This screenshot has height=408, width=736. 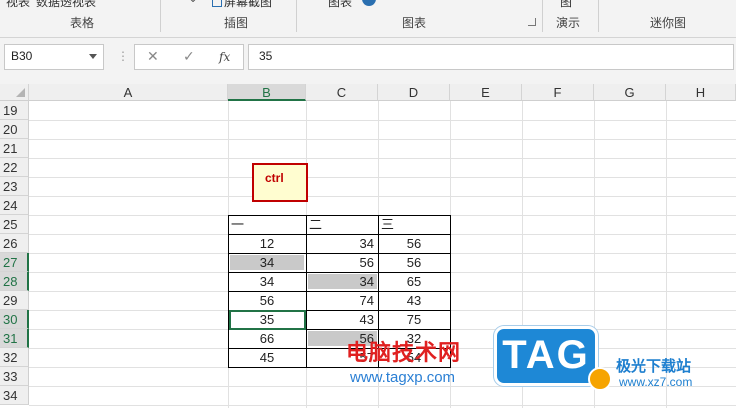 I want to click on row-header-30: 30, so click(x=14, y=319).